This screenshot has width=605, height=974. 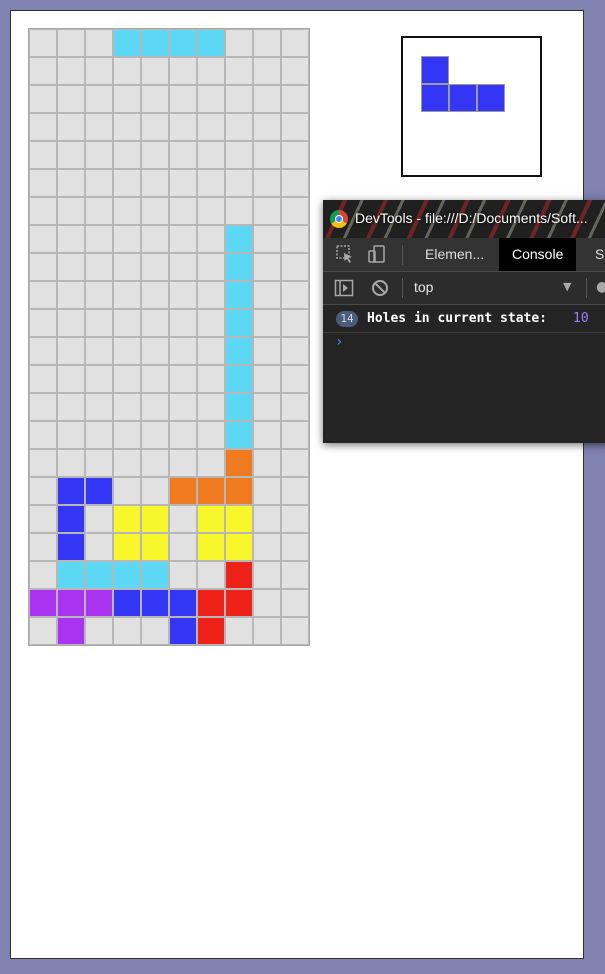 I want to click on tab-sources: Sc, so click(x=593, y=254).